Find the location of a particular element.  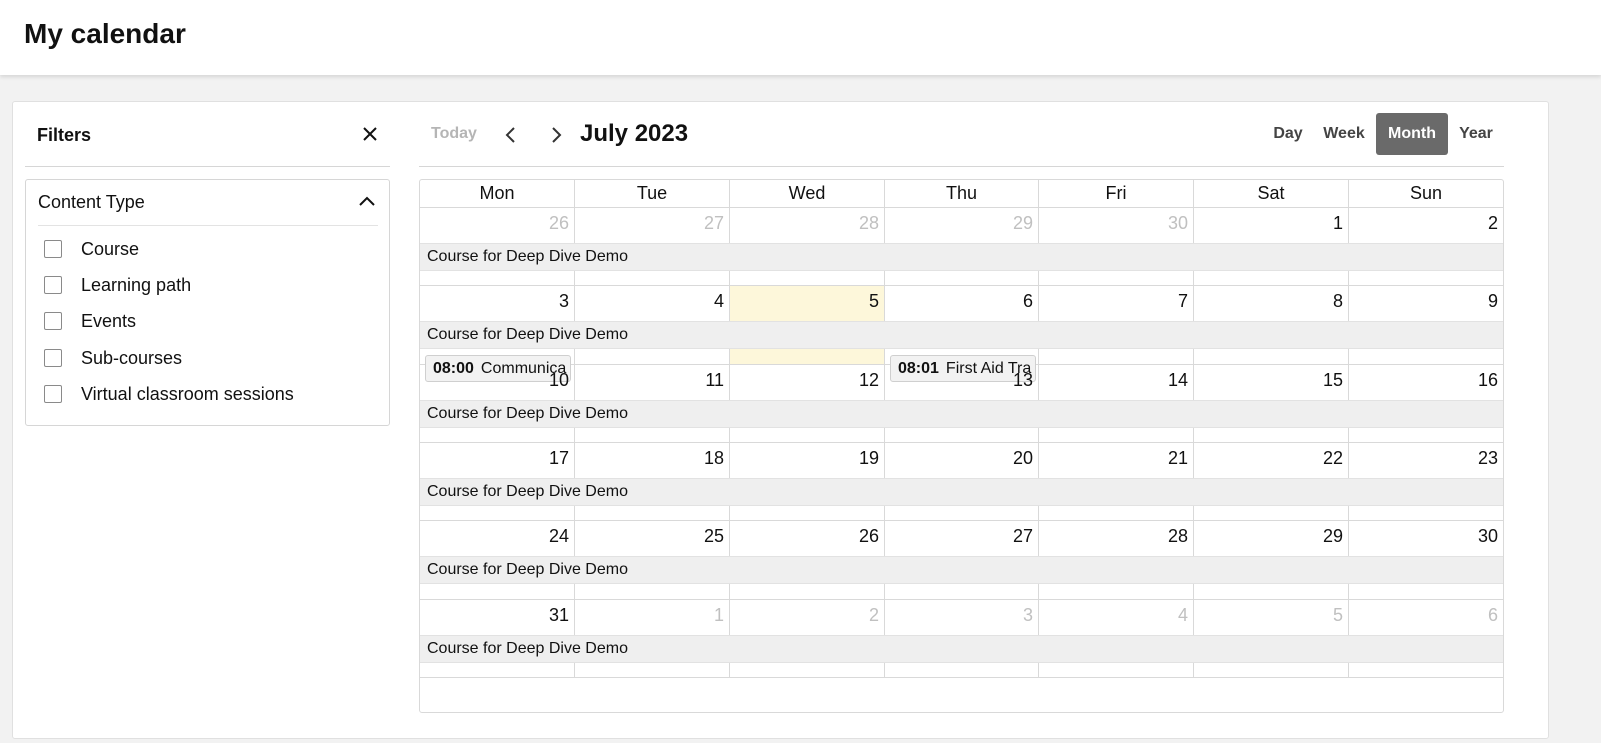

day-number: 11 is located at coordinates (714, 380).